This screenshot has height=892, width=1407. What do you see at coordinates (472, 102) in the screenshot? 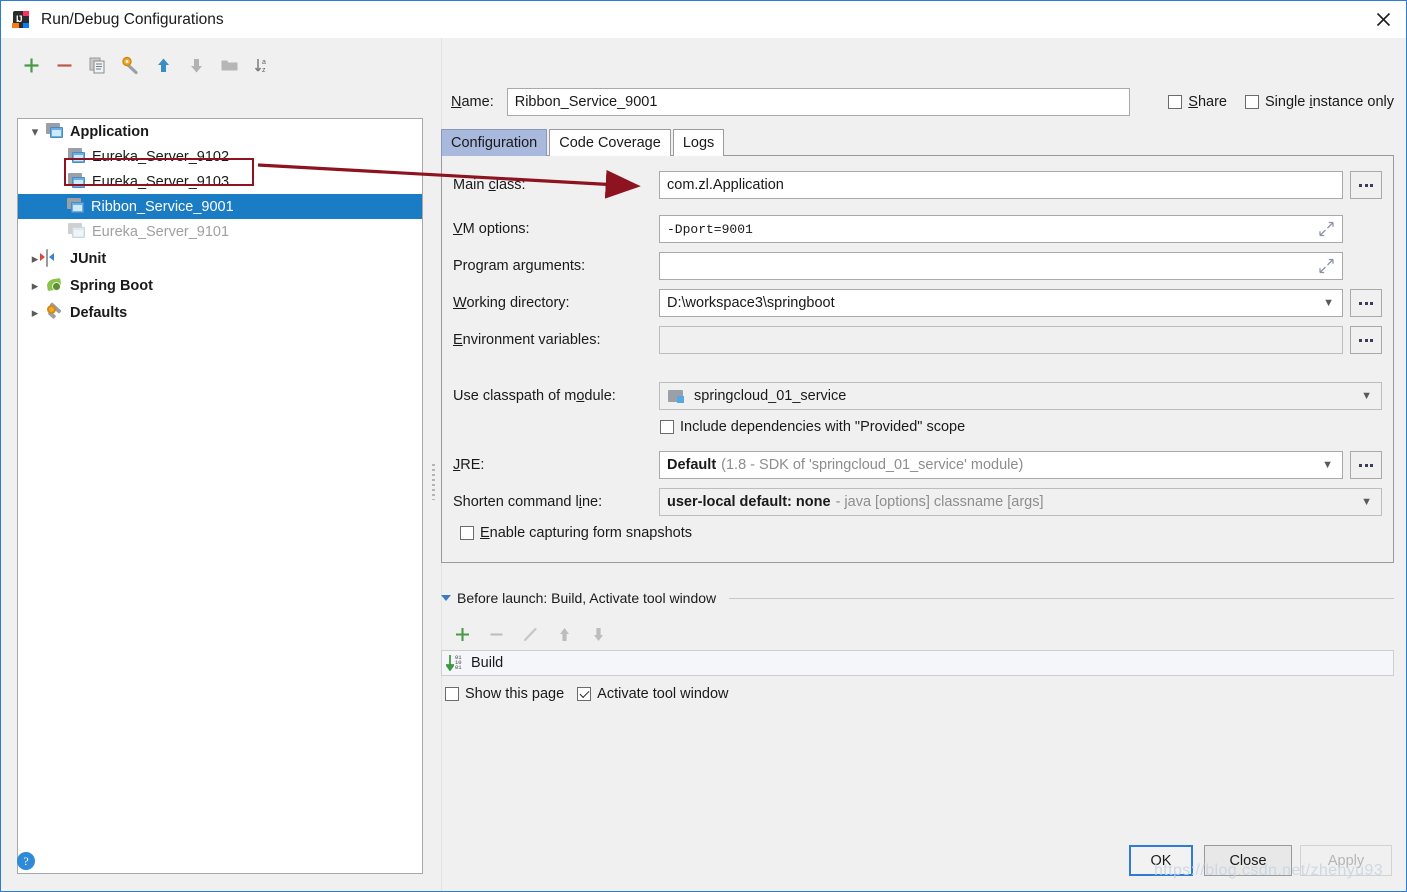
I see `name-label: Name:` at bounding box center [472, 102].